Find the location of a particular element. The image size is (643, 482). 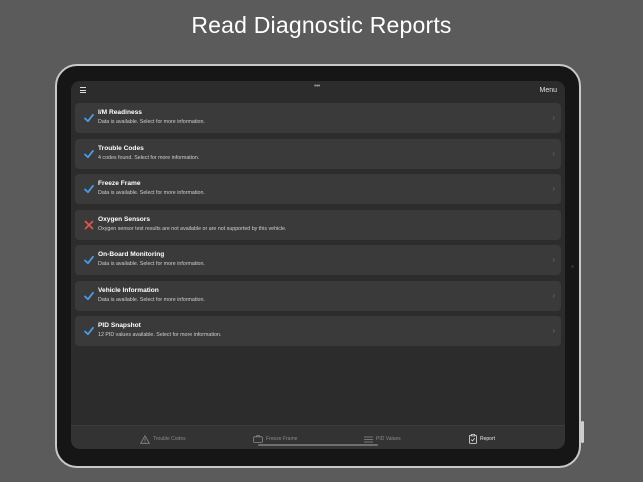

item-title: Oxygen Sensors is located at coordinates (124, 219).